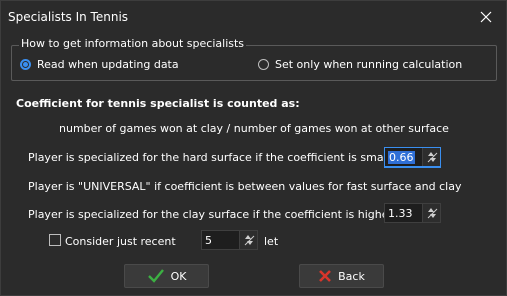  I want to click on hard-spin-arrows, so click(431, 157).